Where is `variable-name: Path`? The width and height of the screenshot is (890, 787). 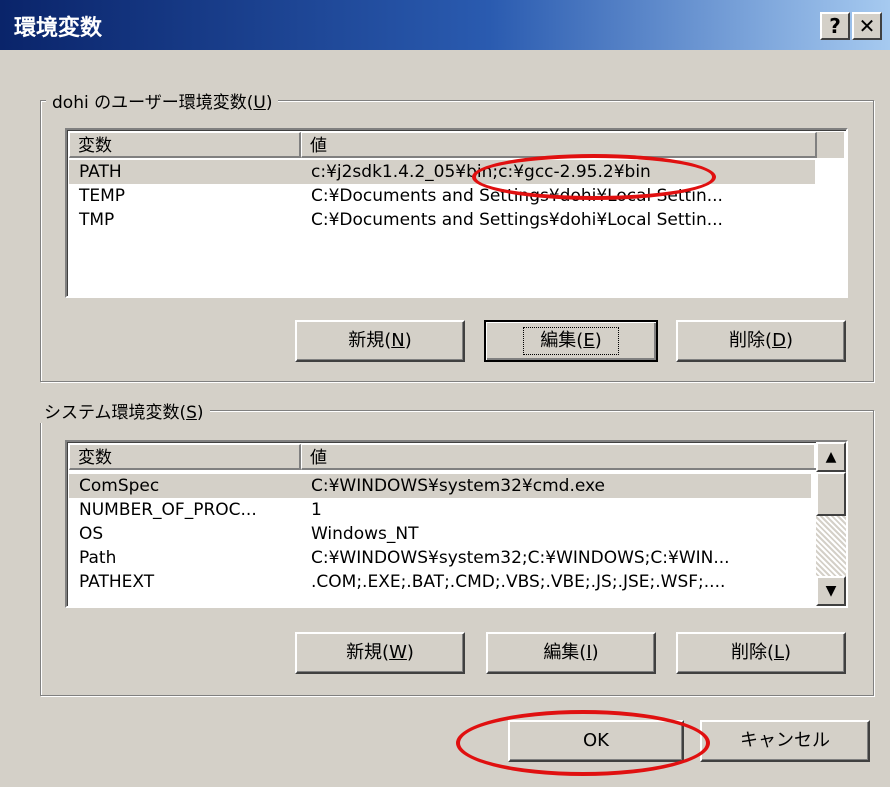
variable-name: Path is located at coordinates (98, 558).